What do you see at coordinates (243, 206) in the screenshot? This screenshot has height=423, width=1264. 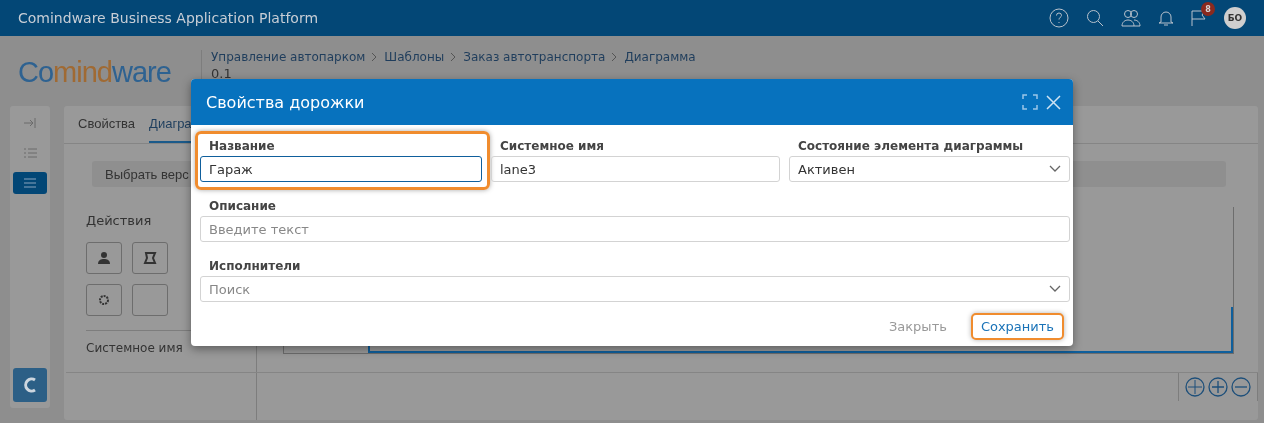 I see `field-label: Описание` at bounding box center [243, 206].